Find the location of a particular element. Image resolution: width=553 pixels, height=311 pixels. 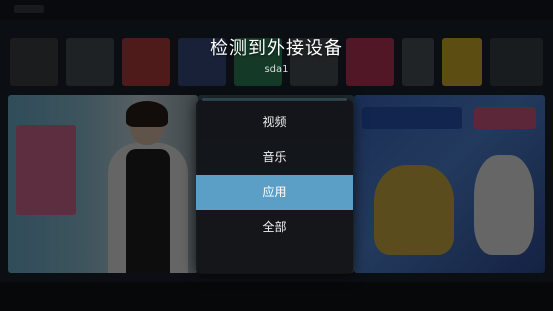

menu-item-video: 视频 is located at coordinates (274, 122).